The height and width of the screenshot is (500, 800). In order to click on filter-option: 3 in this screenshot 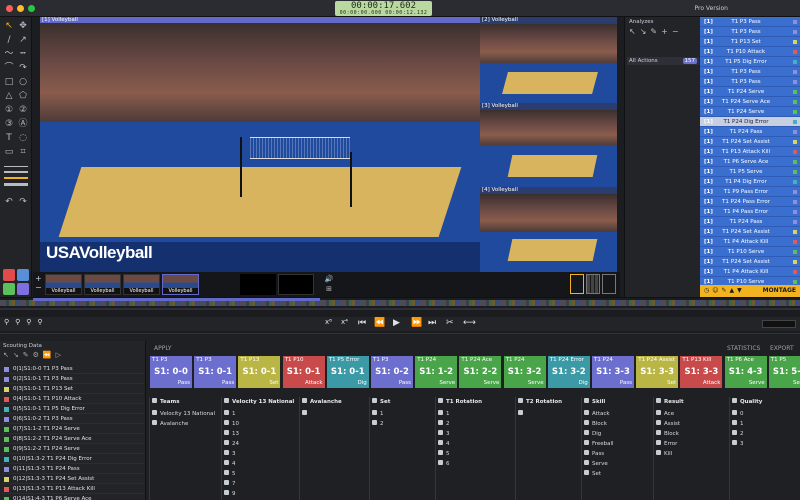, I will do `click(444, 434)`.